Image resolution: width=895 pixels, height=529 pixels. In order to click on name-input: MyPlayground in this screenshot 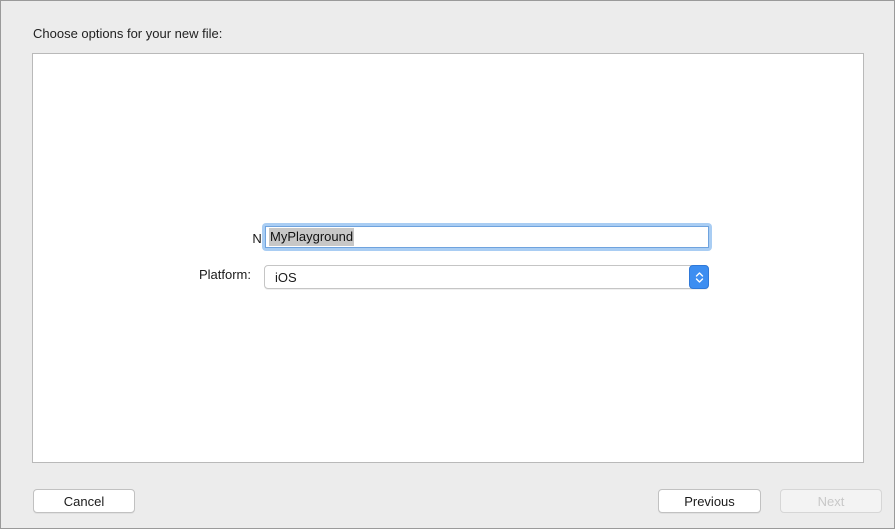, I will do `click(487, 237)`.